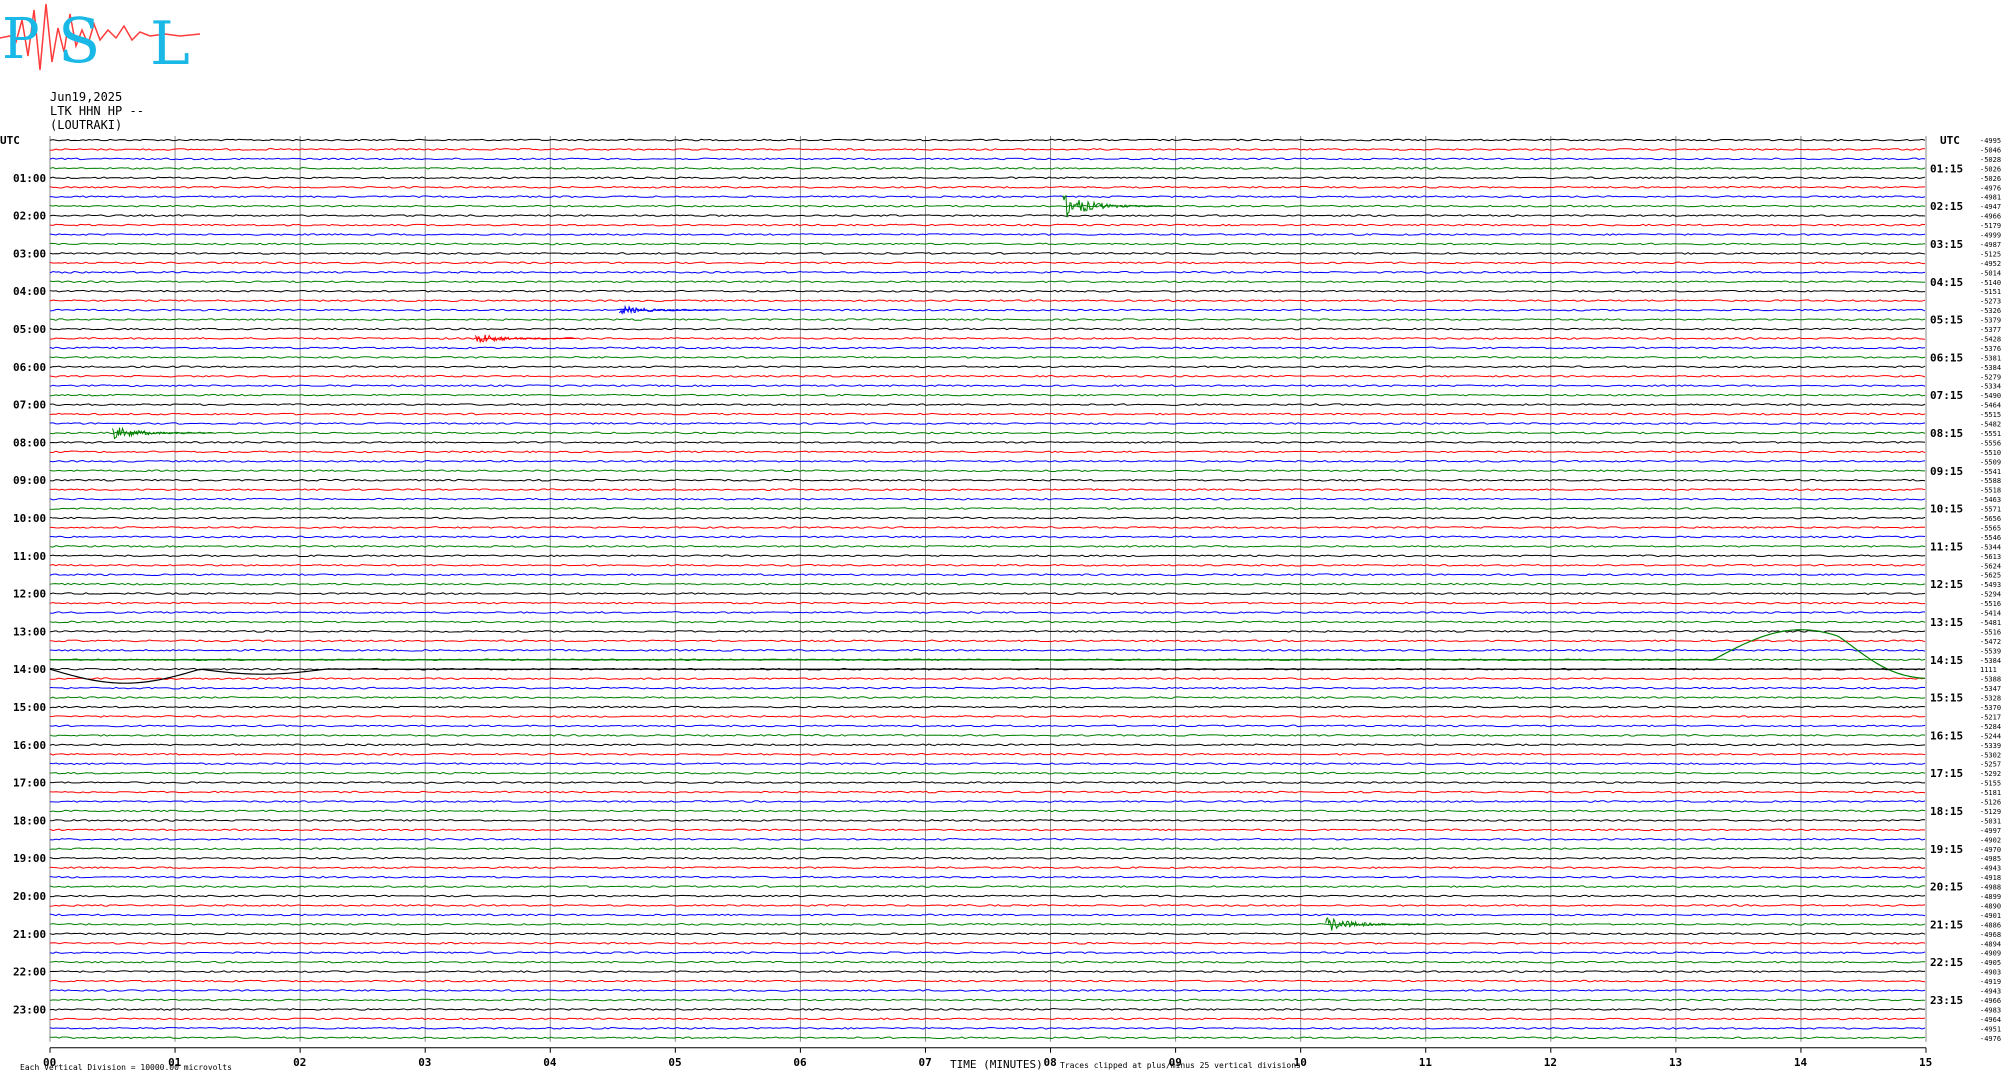 The image size is (2010, 1080). Describe the element at coordinates (1990, 198) in the screenshot. I see `trace-offset-label: -4981` at that location.